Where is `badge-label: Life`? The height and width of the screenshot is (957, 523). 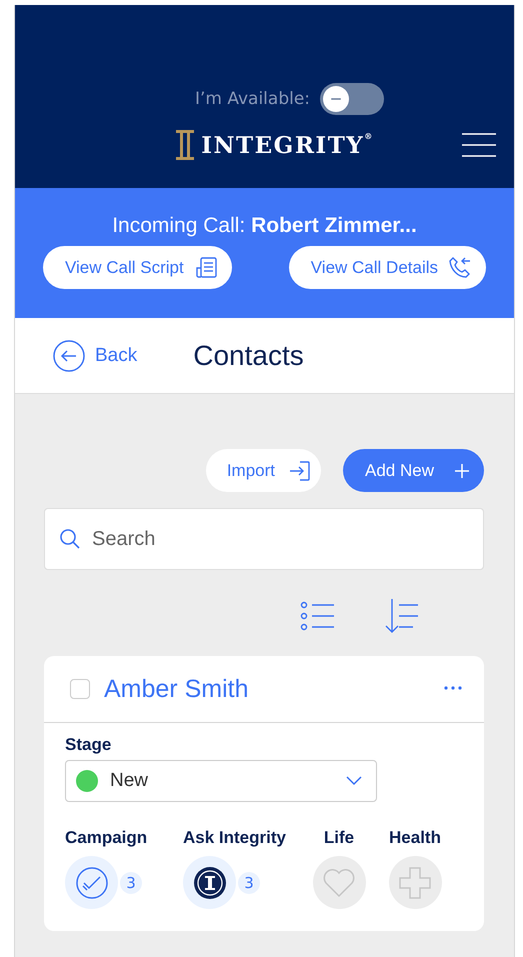
badge-label: Life is located at coordinates (339, 838).